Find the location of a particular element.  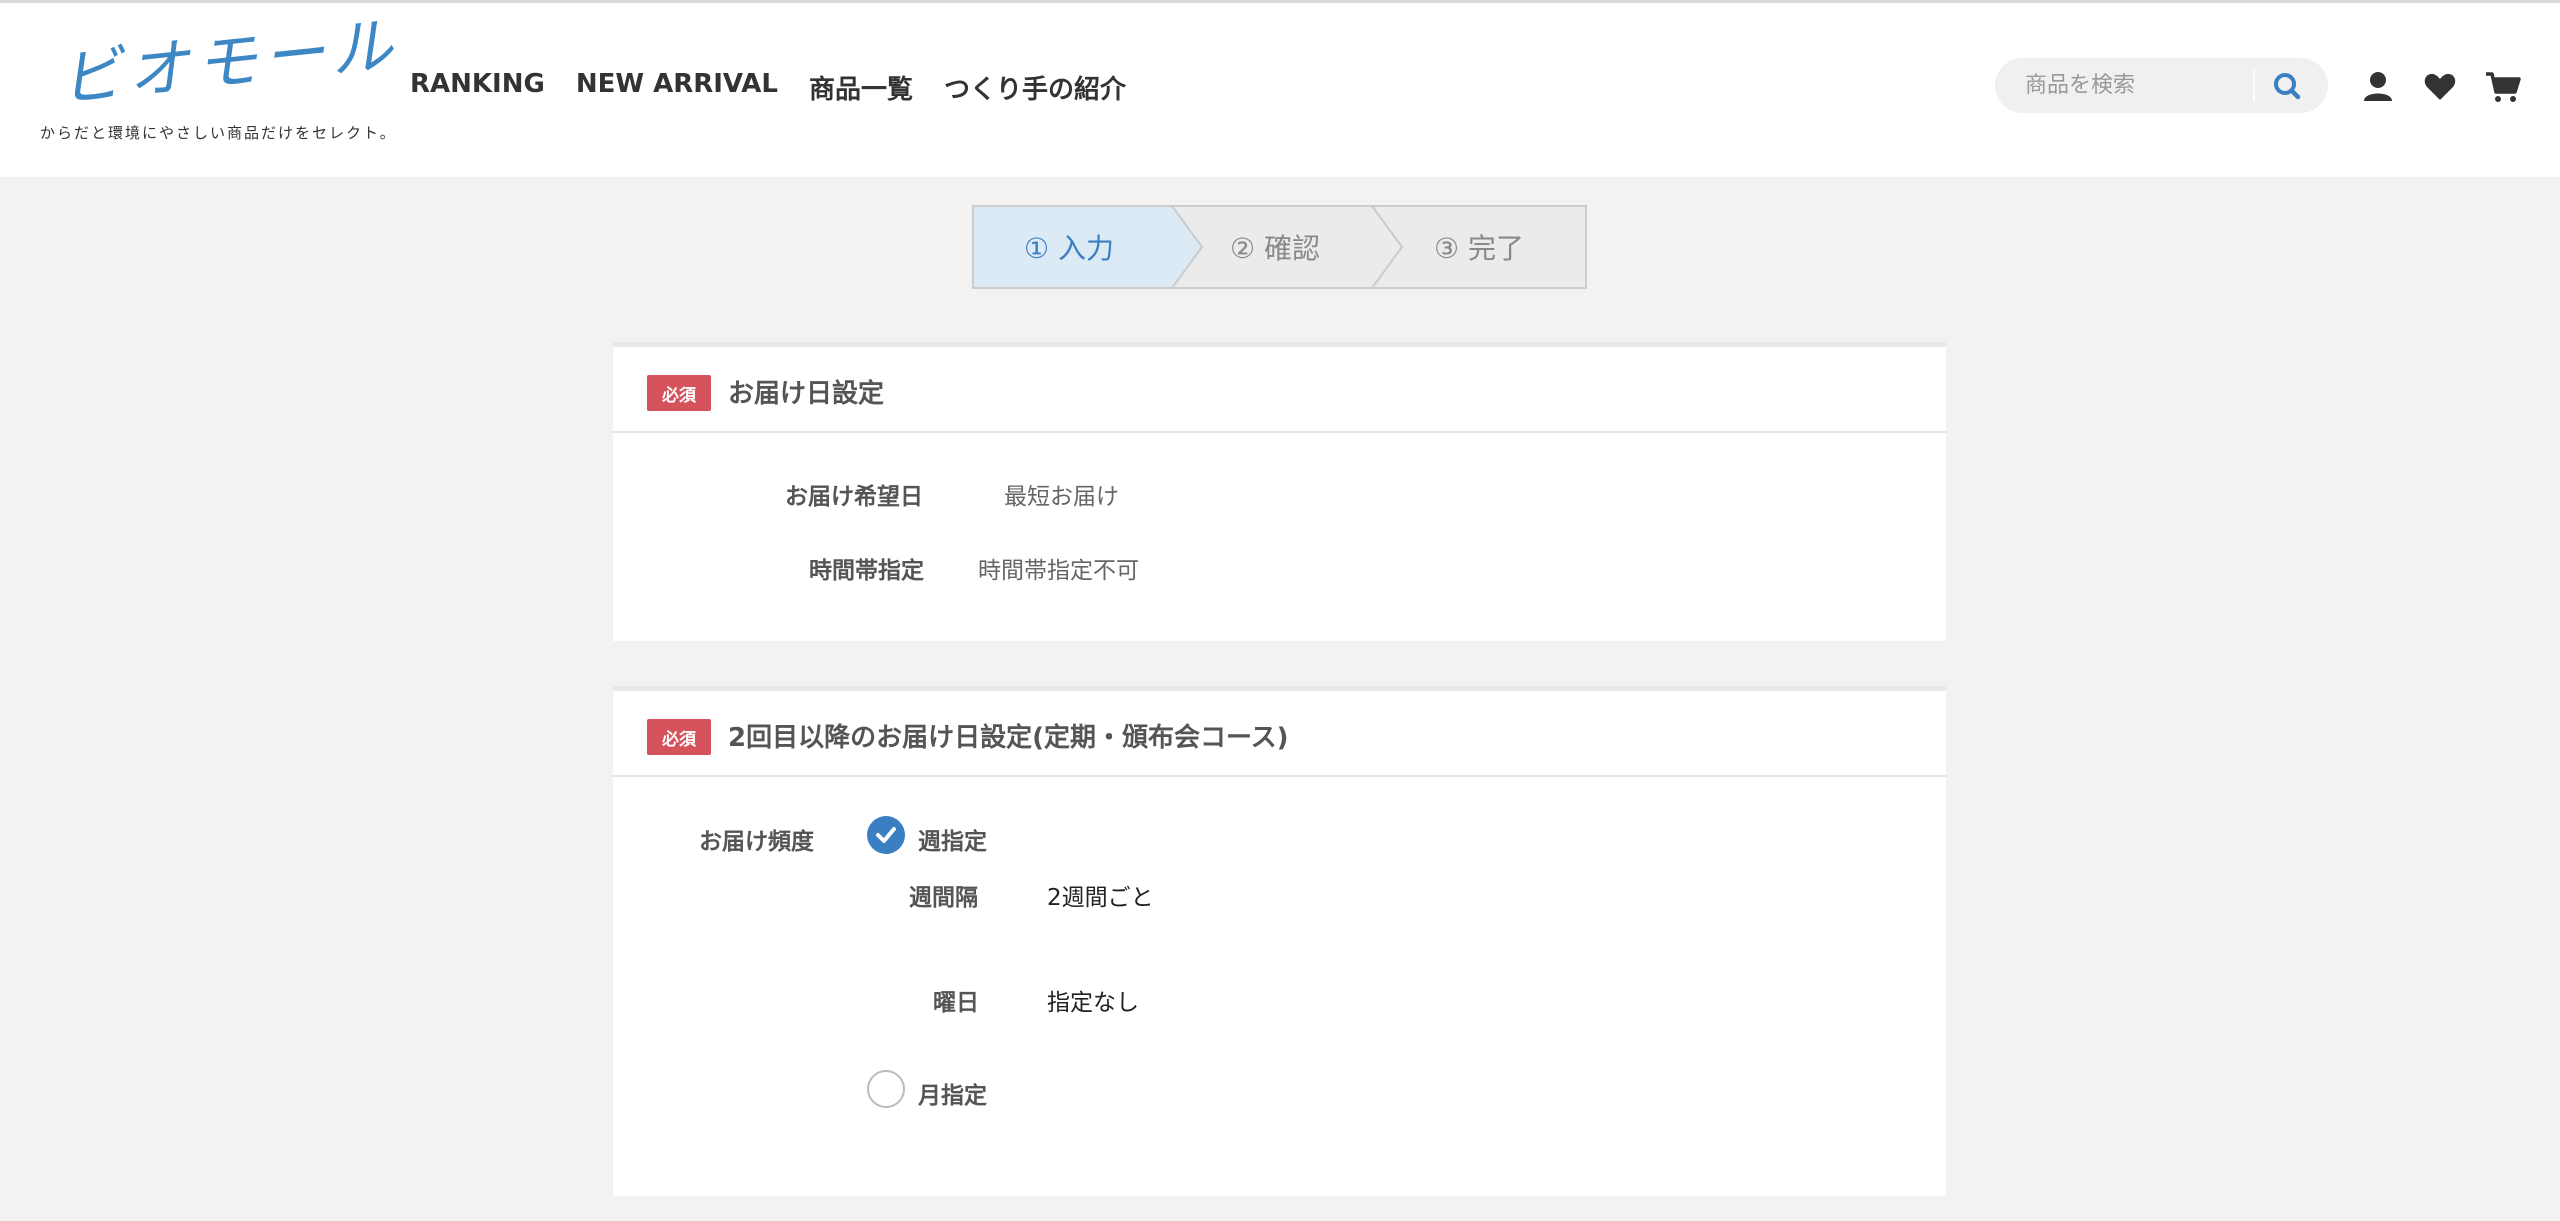

monthly-option-label: 月指定 is located at coordinates (952, 1093).